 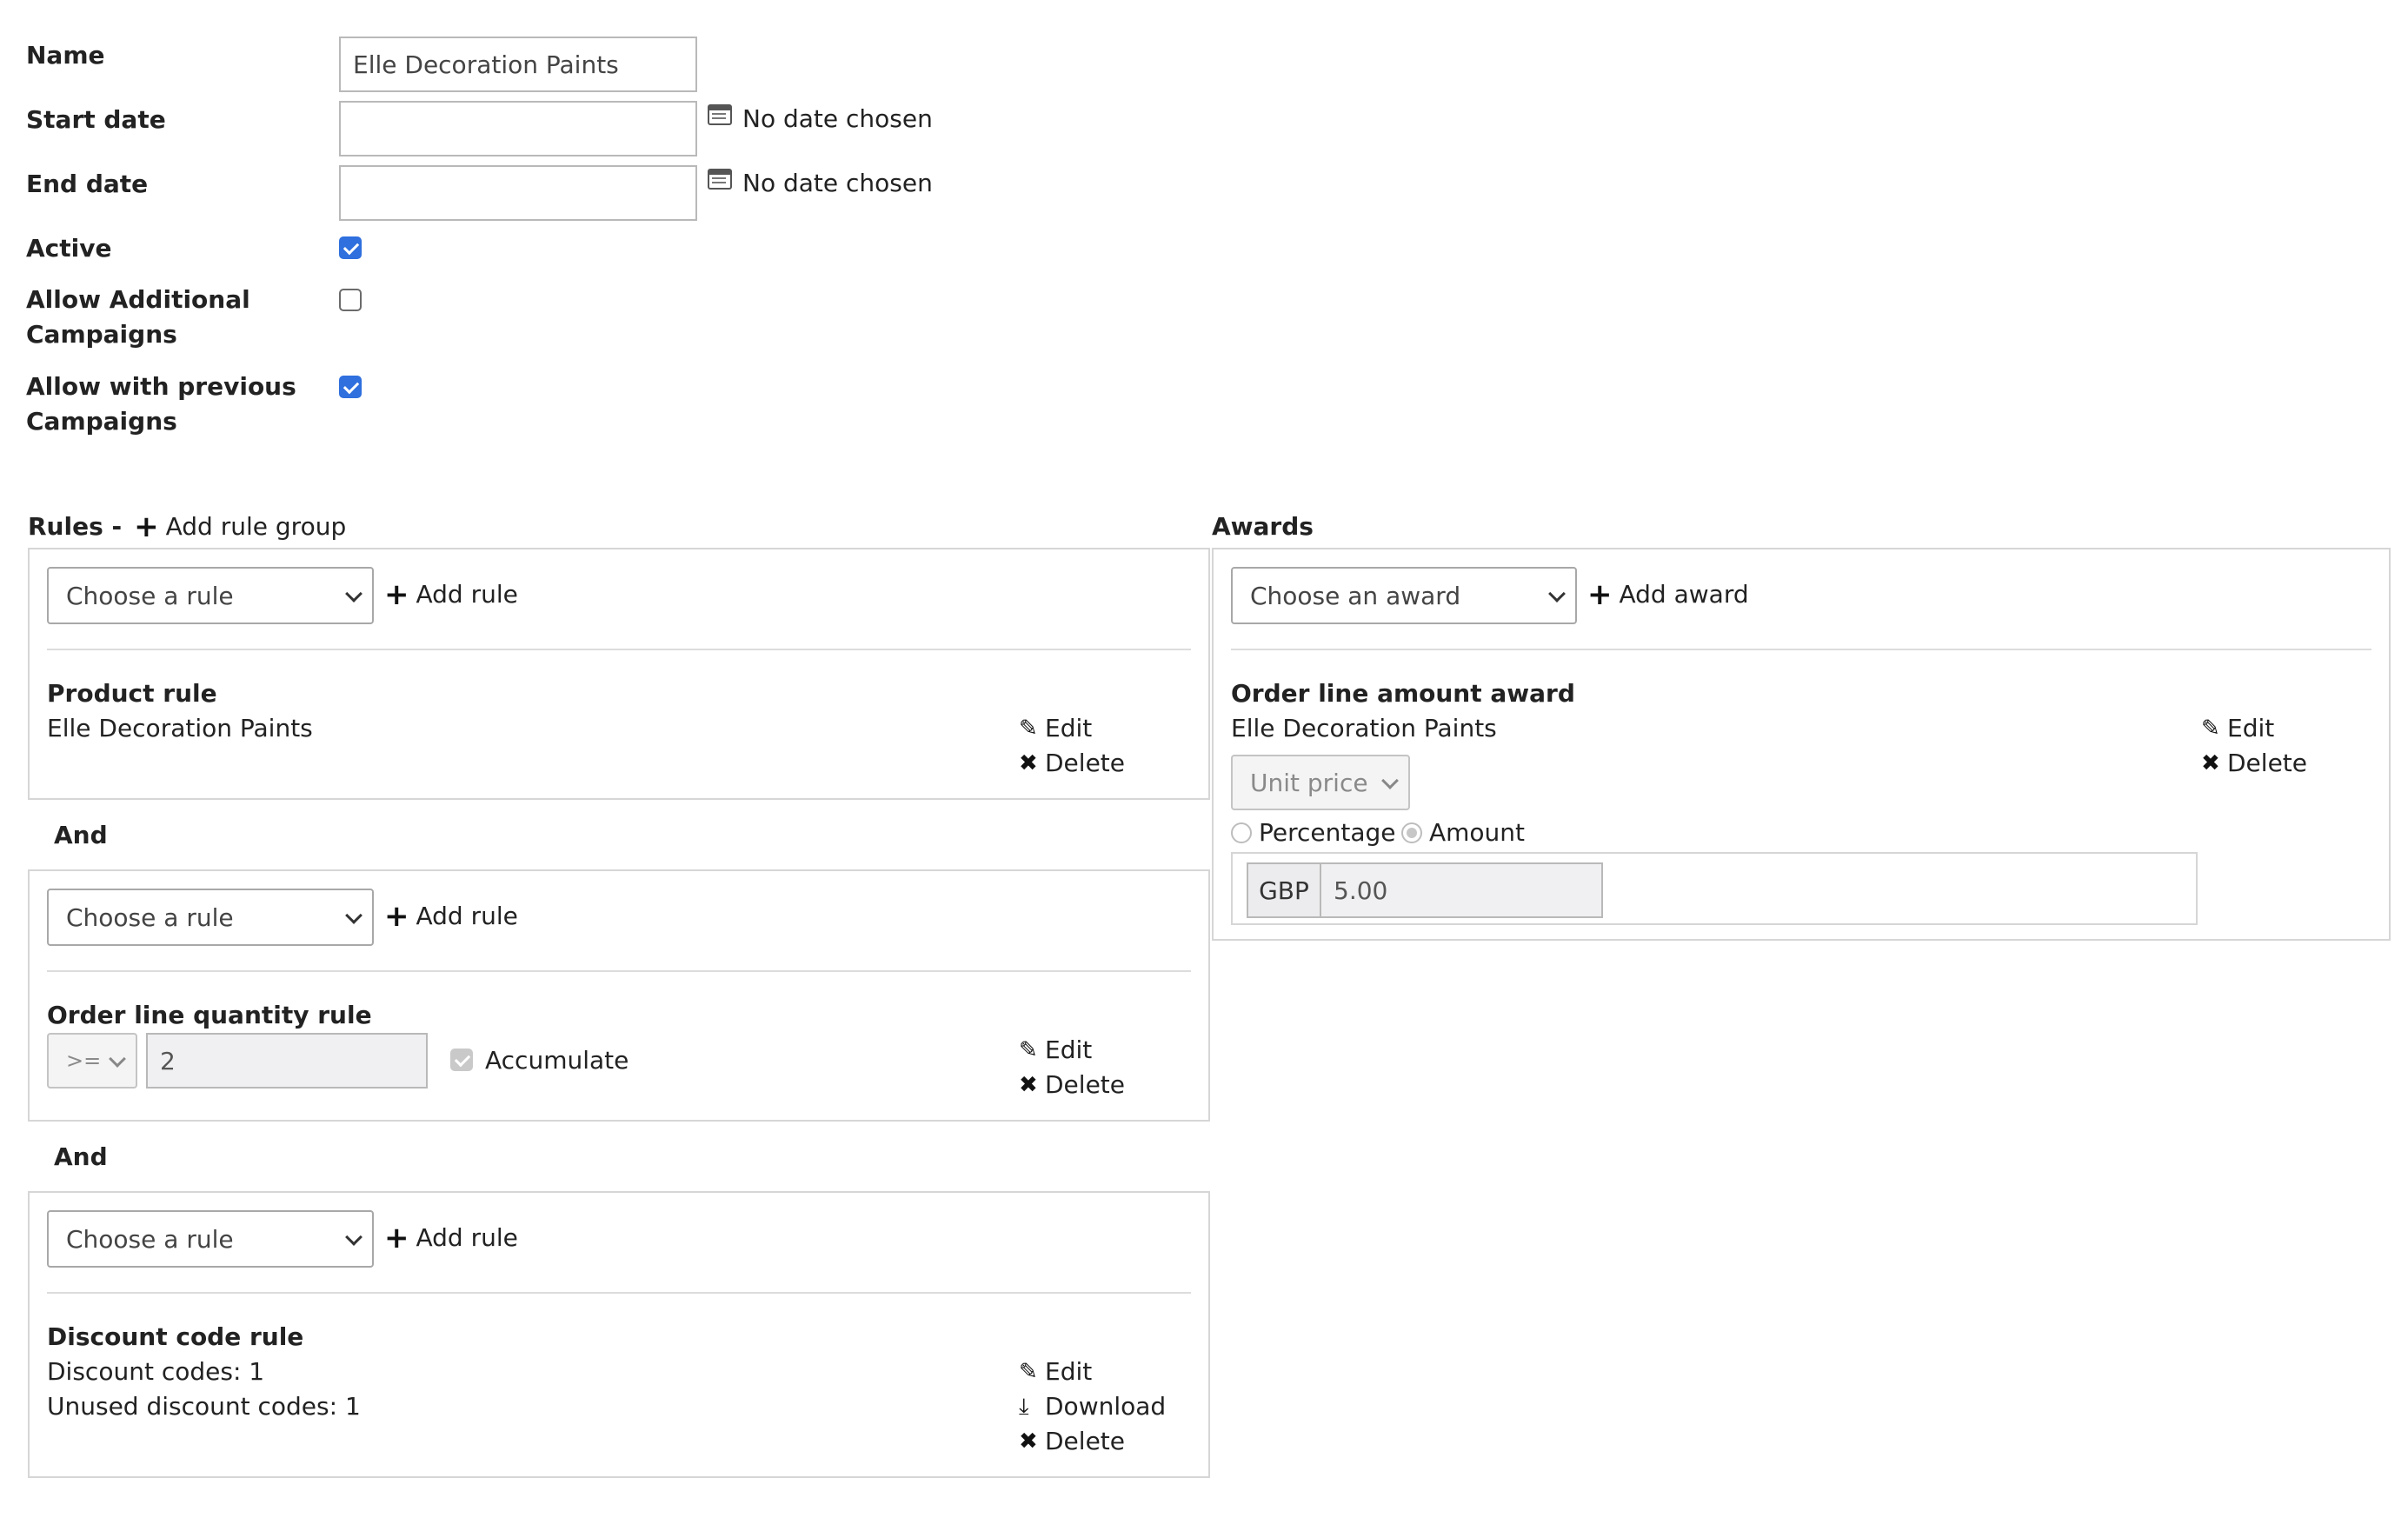 I want to click on name-input, so click(x=518, y=64).